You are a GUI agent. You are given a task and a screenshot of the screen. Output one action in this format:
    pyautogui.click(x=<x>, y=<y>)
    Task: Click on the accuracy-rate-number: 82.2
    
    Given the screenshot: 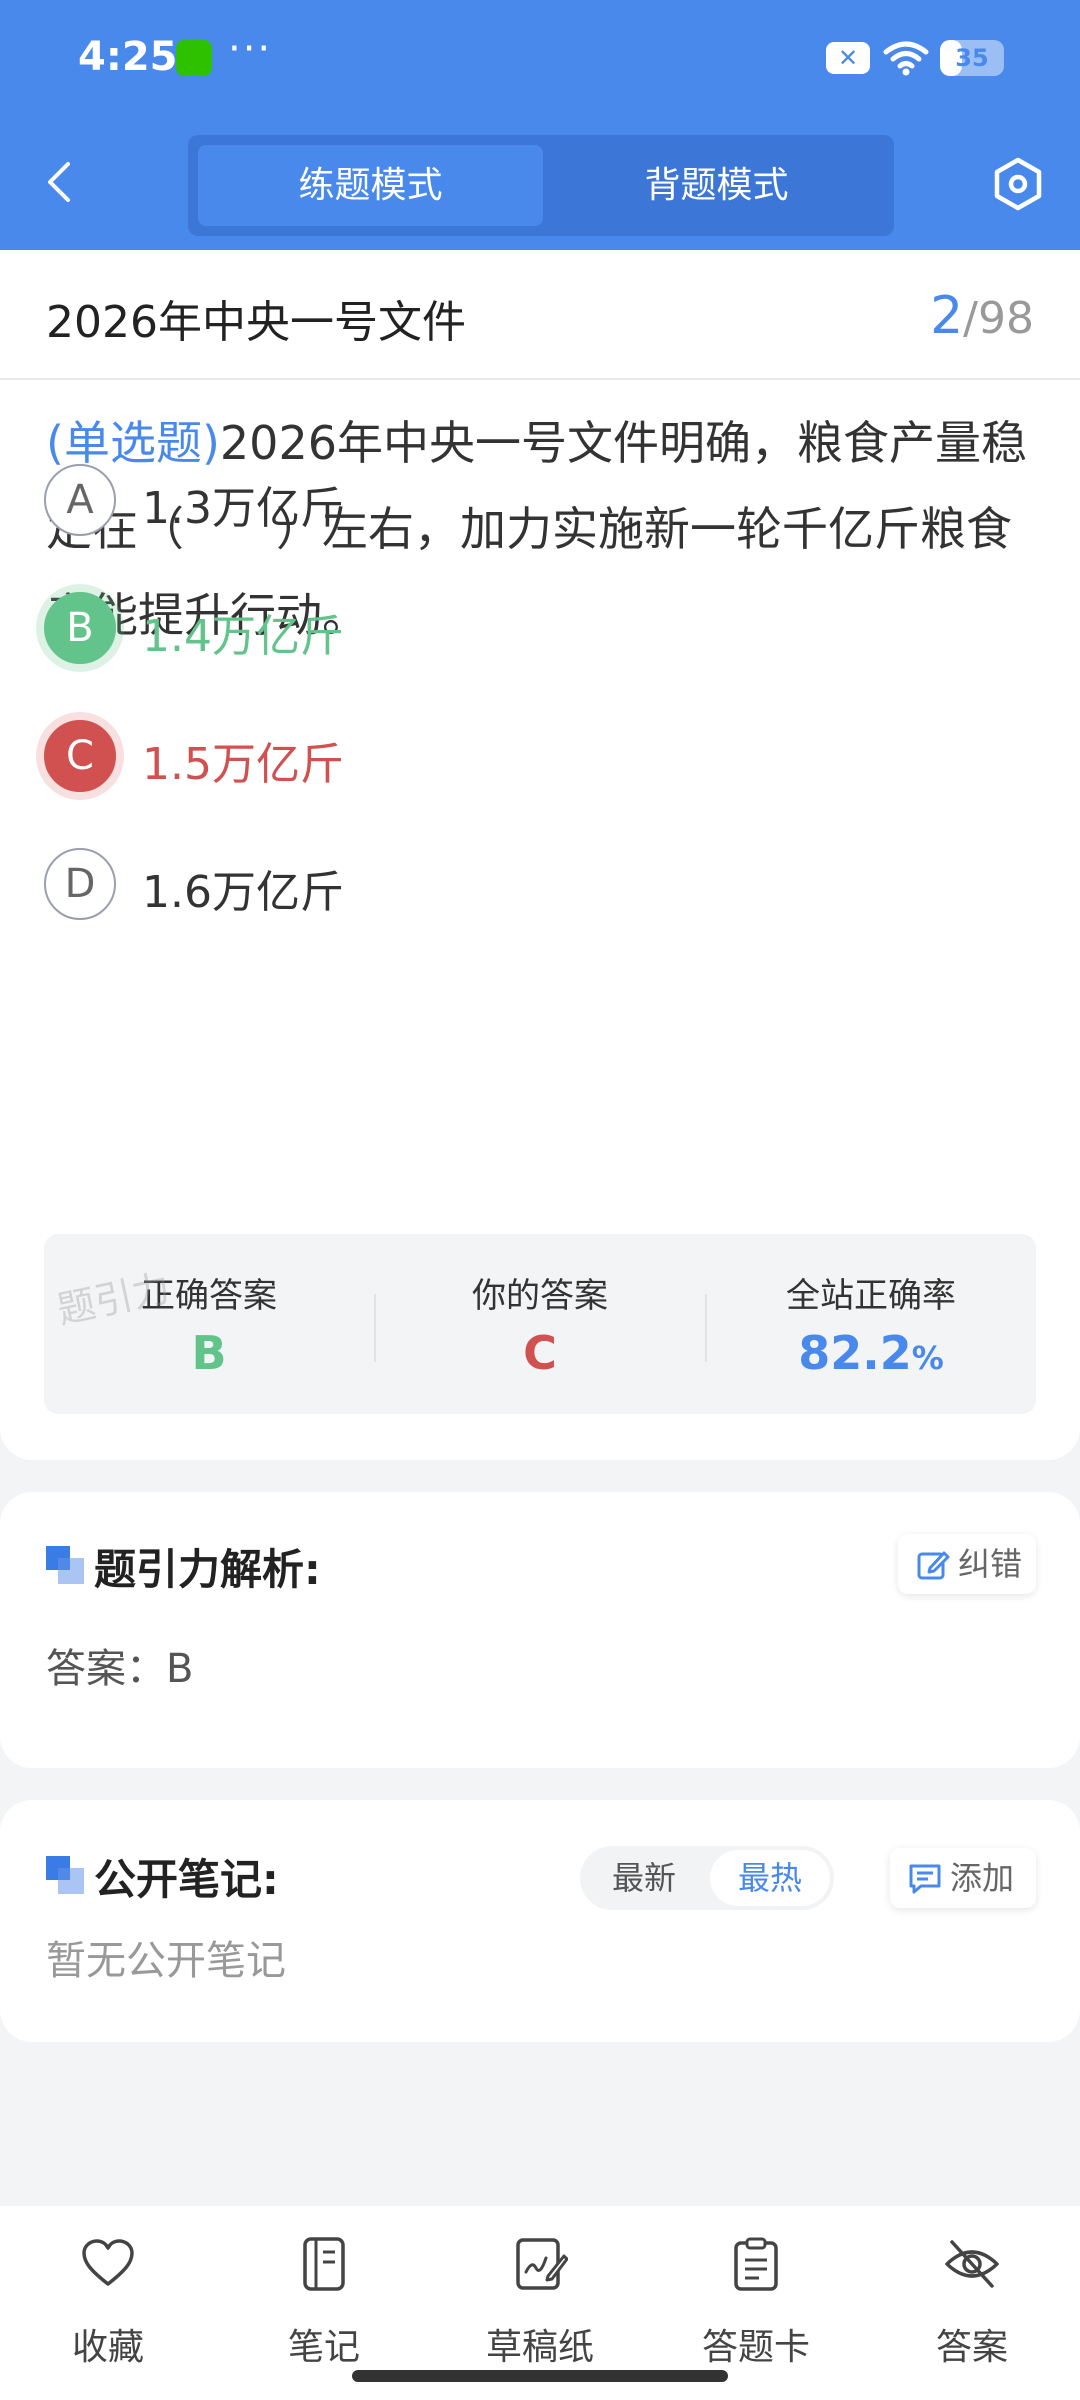 What is the action you would take?
    pyautogui.click(x=855, y=1353)
    